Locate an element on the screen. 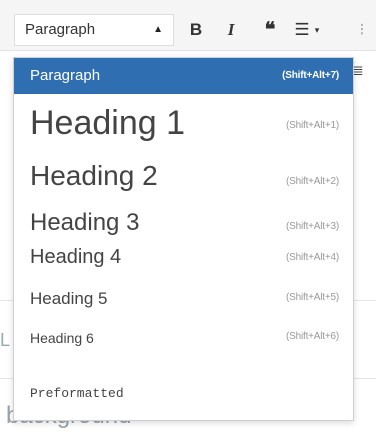  format-option-heading-6: Heading 6 (Shift+Alt+6) is located at coordinates (183, 334).